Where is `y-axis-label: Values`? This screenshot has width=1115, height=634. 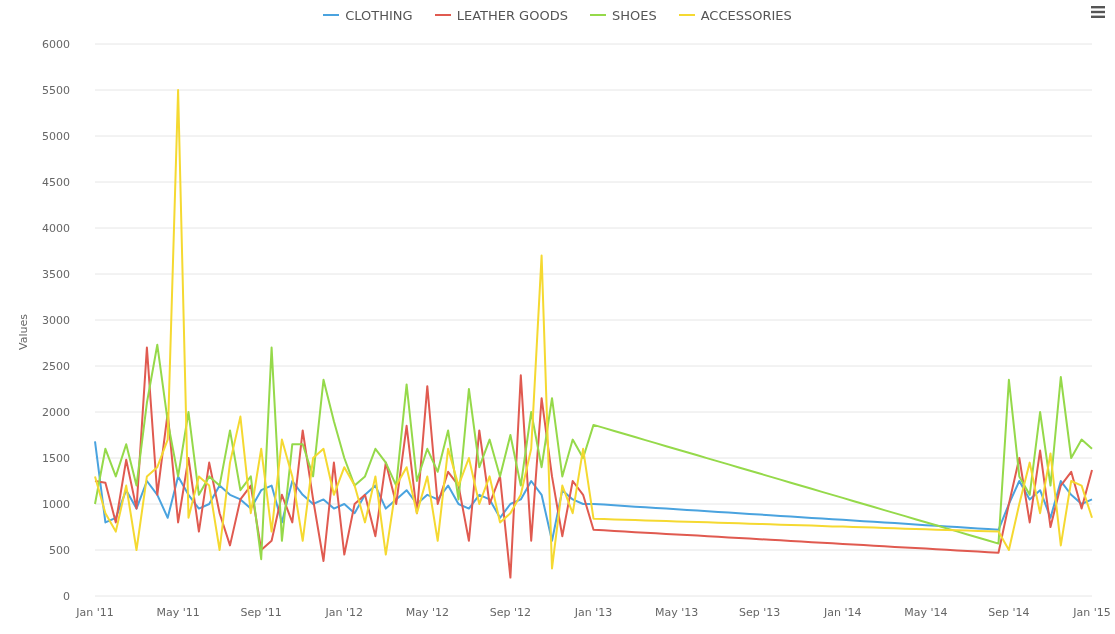 y-axis-label: Values is located at coordinates (23, 332).